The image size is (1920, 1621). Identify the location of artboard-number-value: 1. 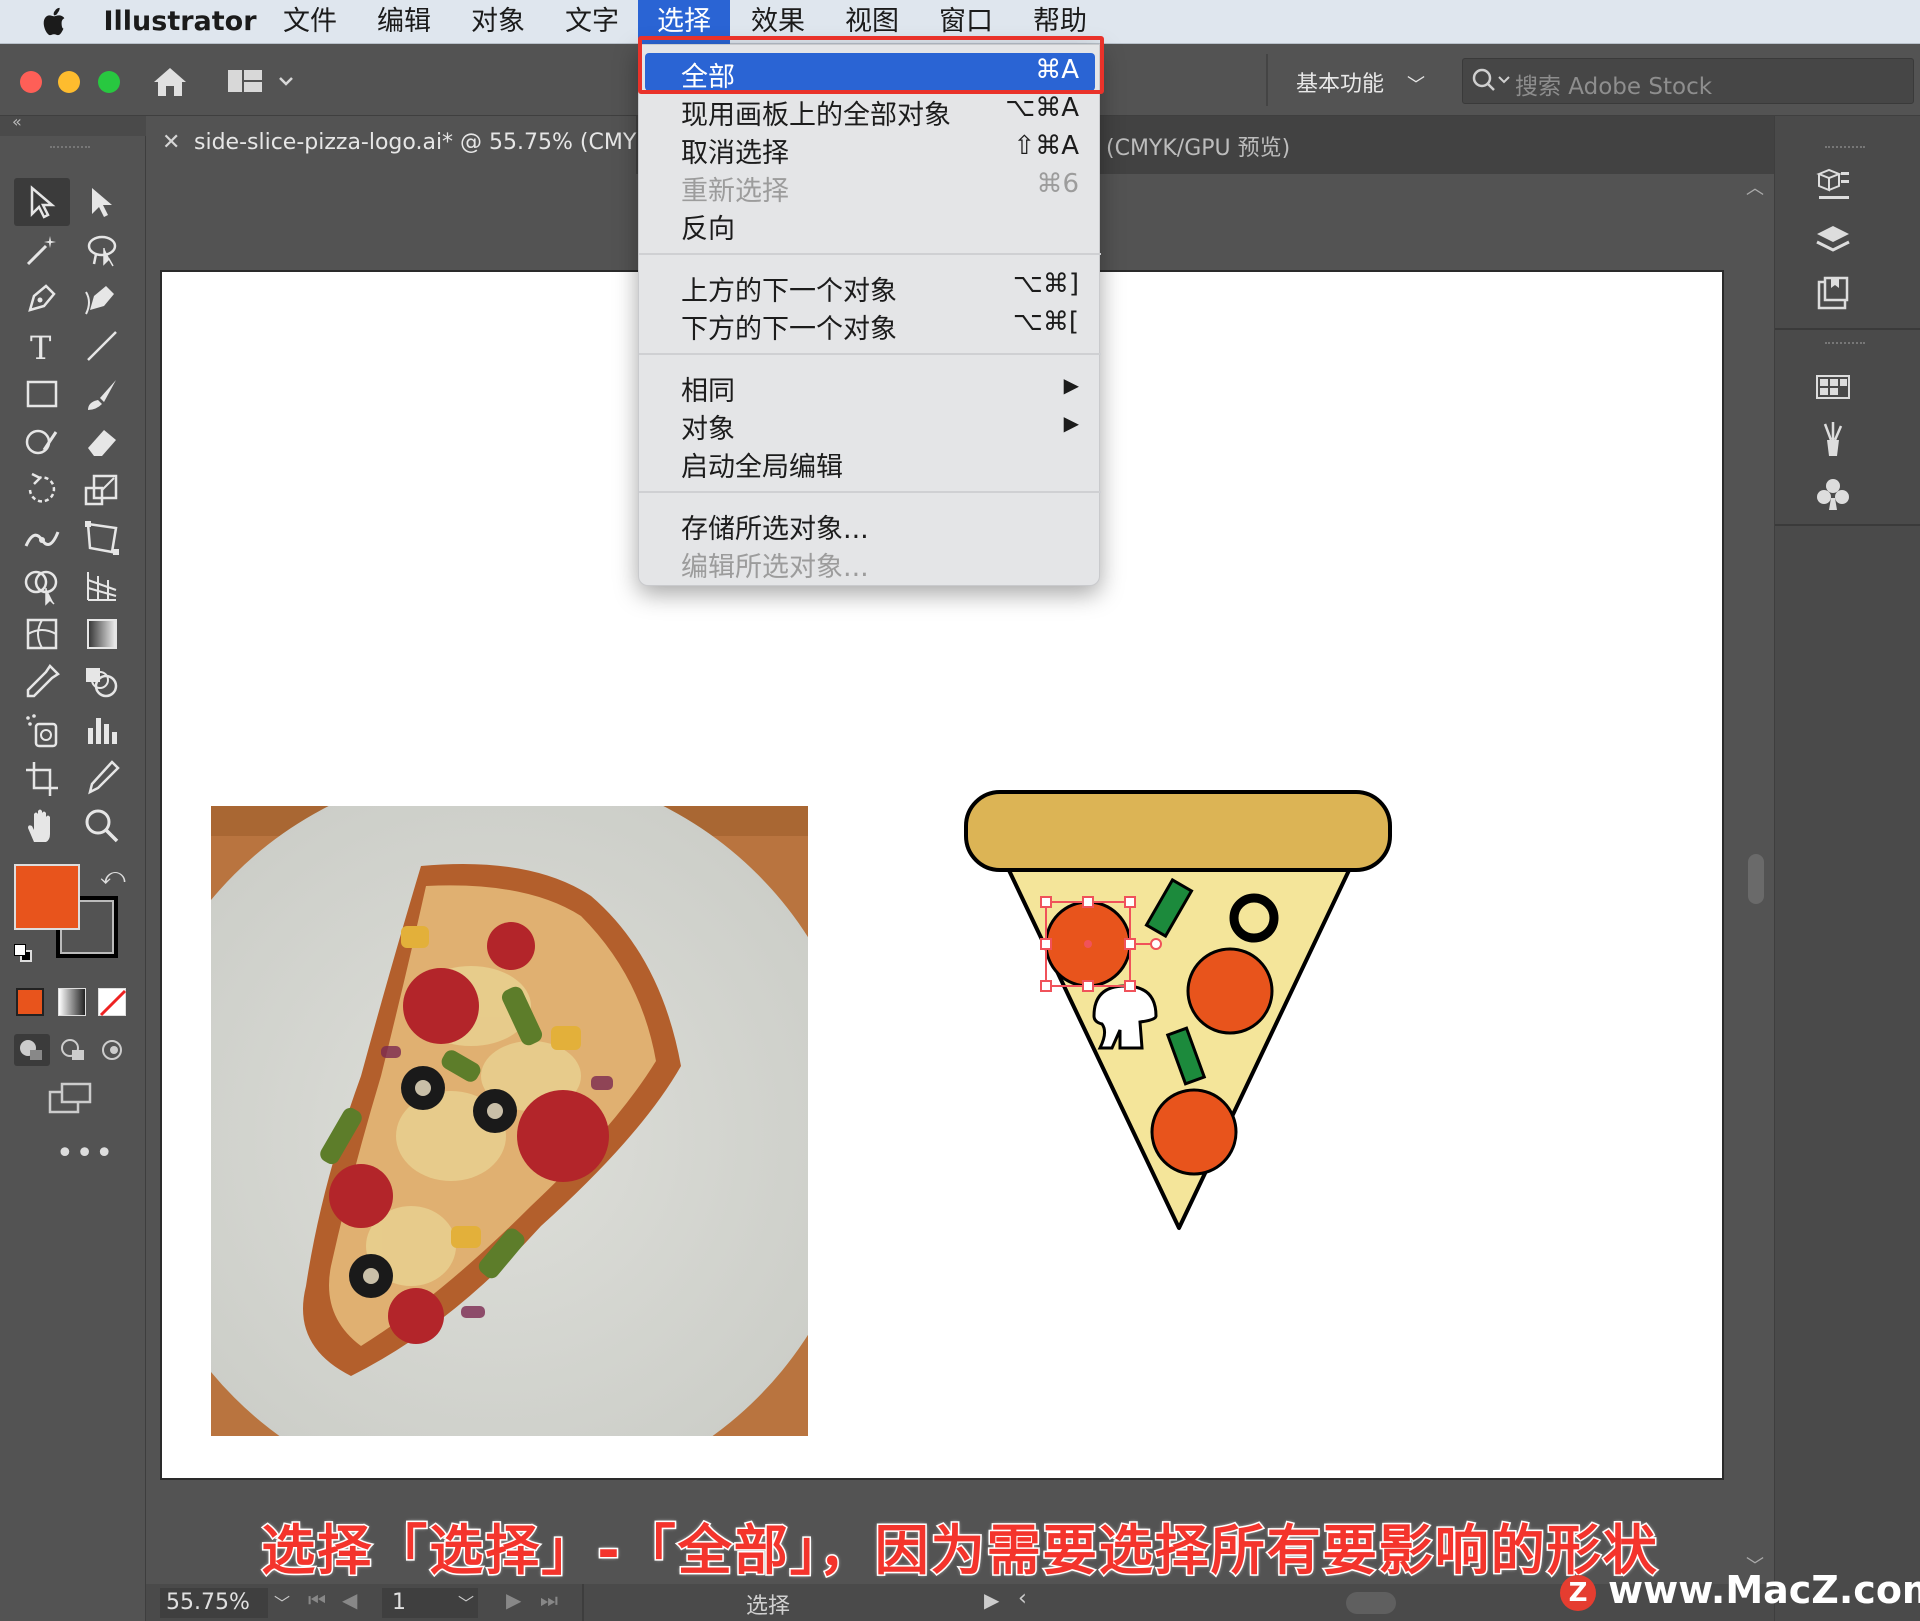
(399, 1602).